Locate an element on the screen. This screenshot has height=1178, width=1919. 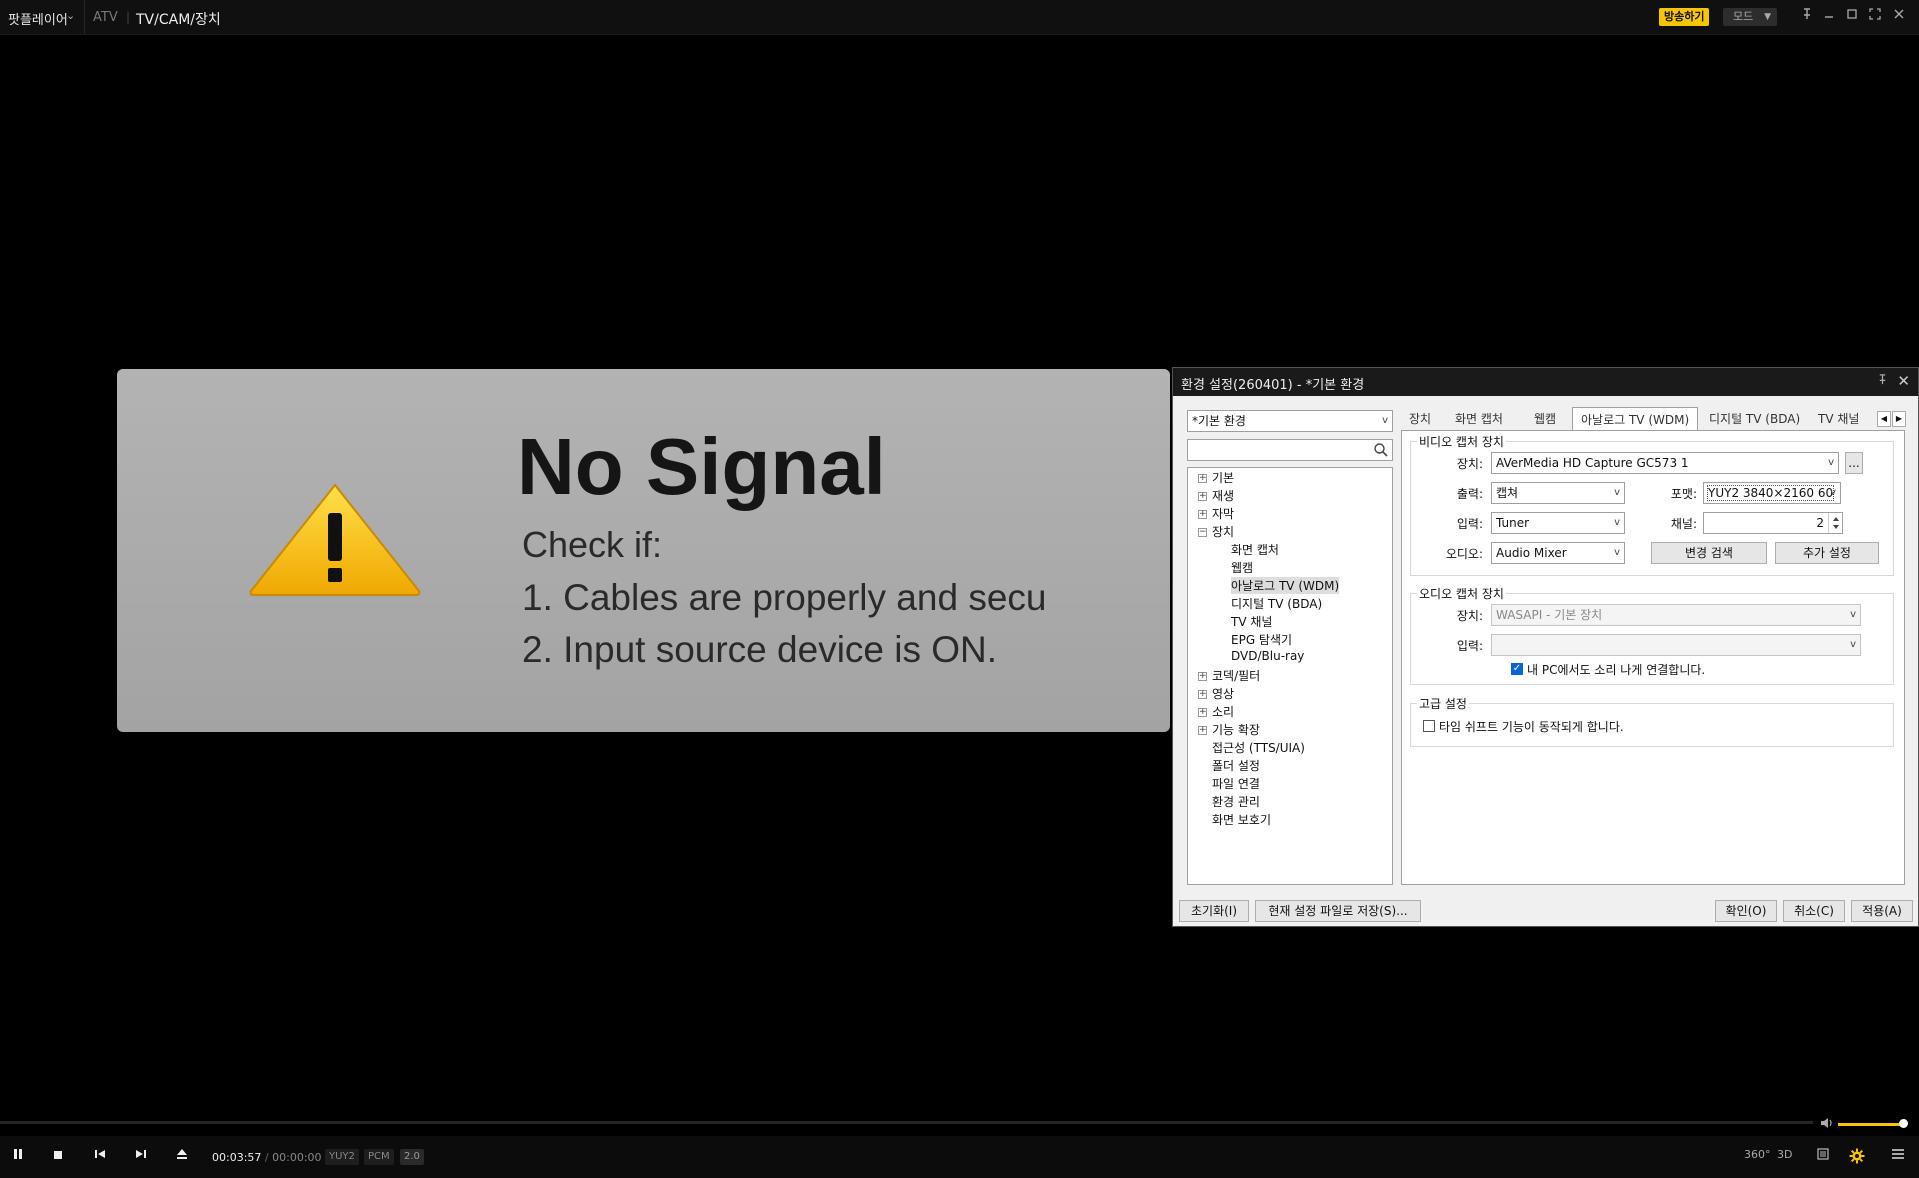
tab-device: 장치 is located at coordinates (1420, 419).